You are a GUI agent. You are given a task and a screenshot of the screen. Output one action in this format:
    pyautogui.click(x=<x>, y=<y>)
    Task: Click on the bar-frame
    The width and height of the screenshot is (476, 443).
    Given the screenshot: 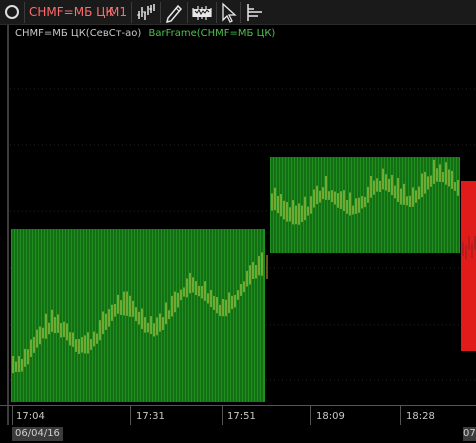 What is the action you would take?
    pyautogui.click(x=468, y=266)
    